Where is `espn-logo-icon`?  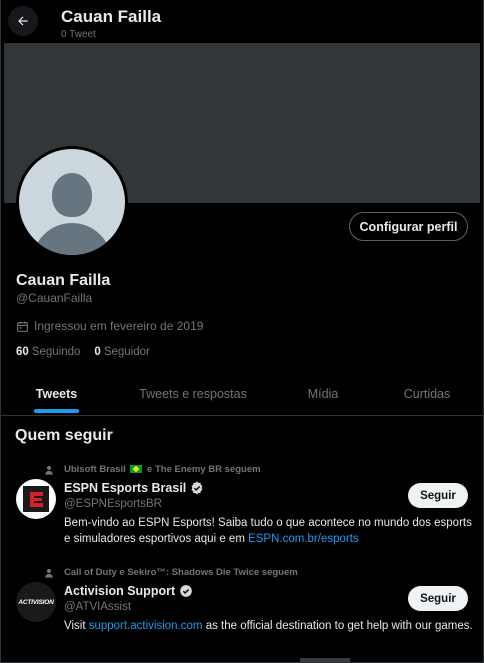 espn-logo-icon is located at coordinates (36, 499).